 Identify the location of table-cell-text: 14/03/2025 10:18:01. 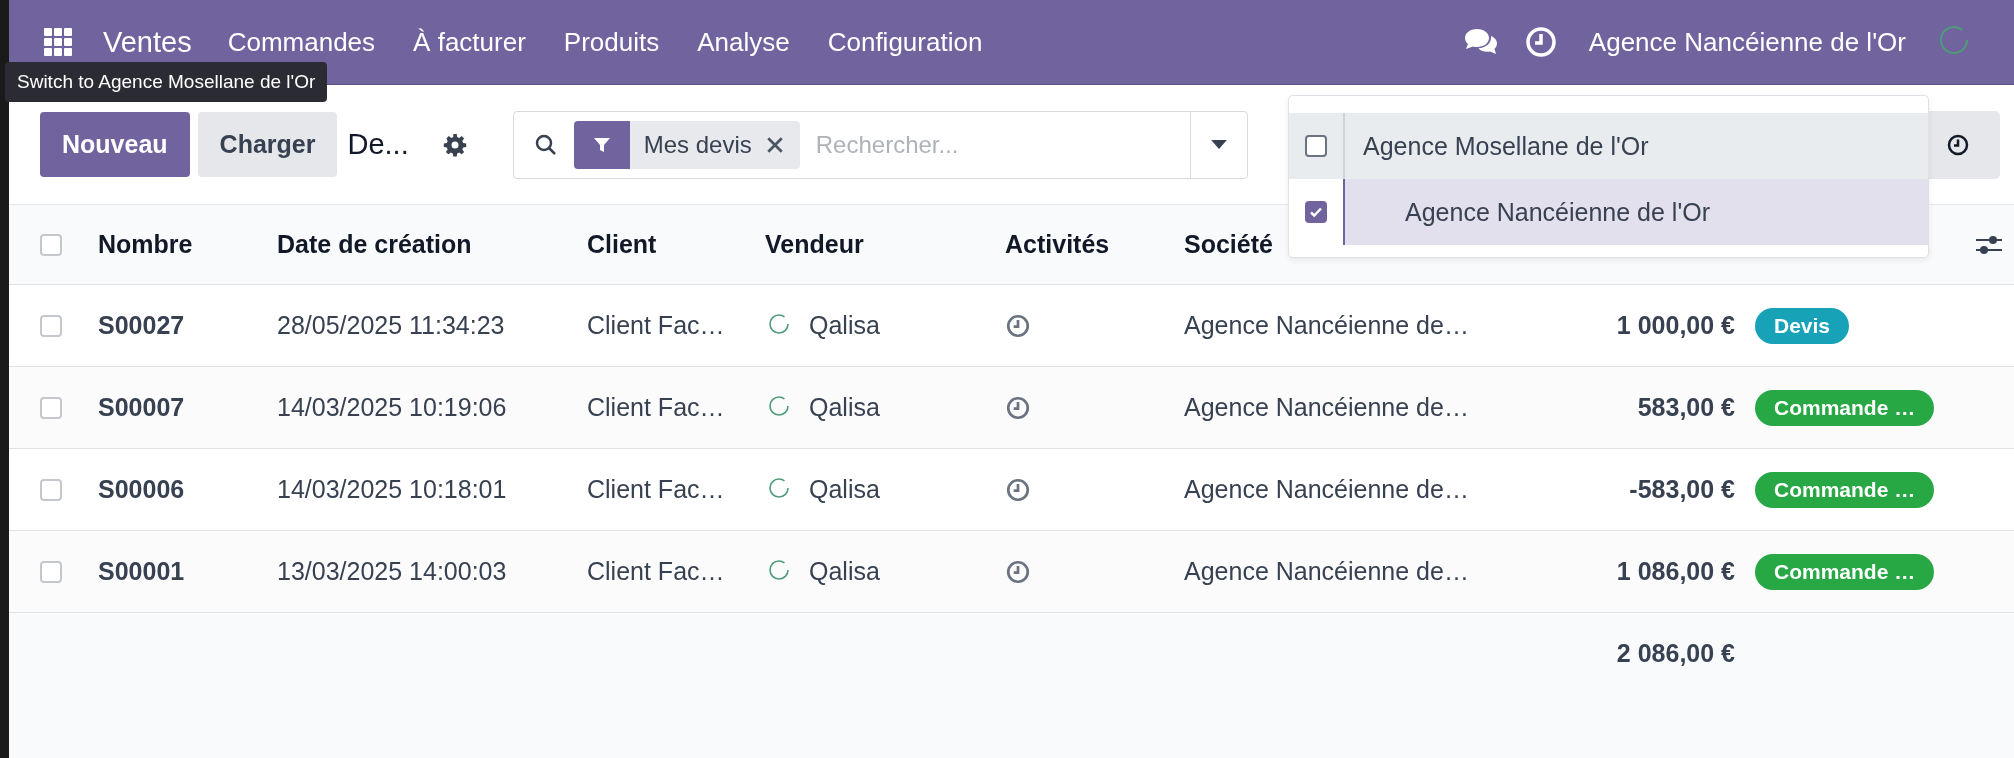
(392, 489).